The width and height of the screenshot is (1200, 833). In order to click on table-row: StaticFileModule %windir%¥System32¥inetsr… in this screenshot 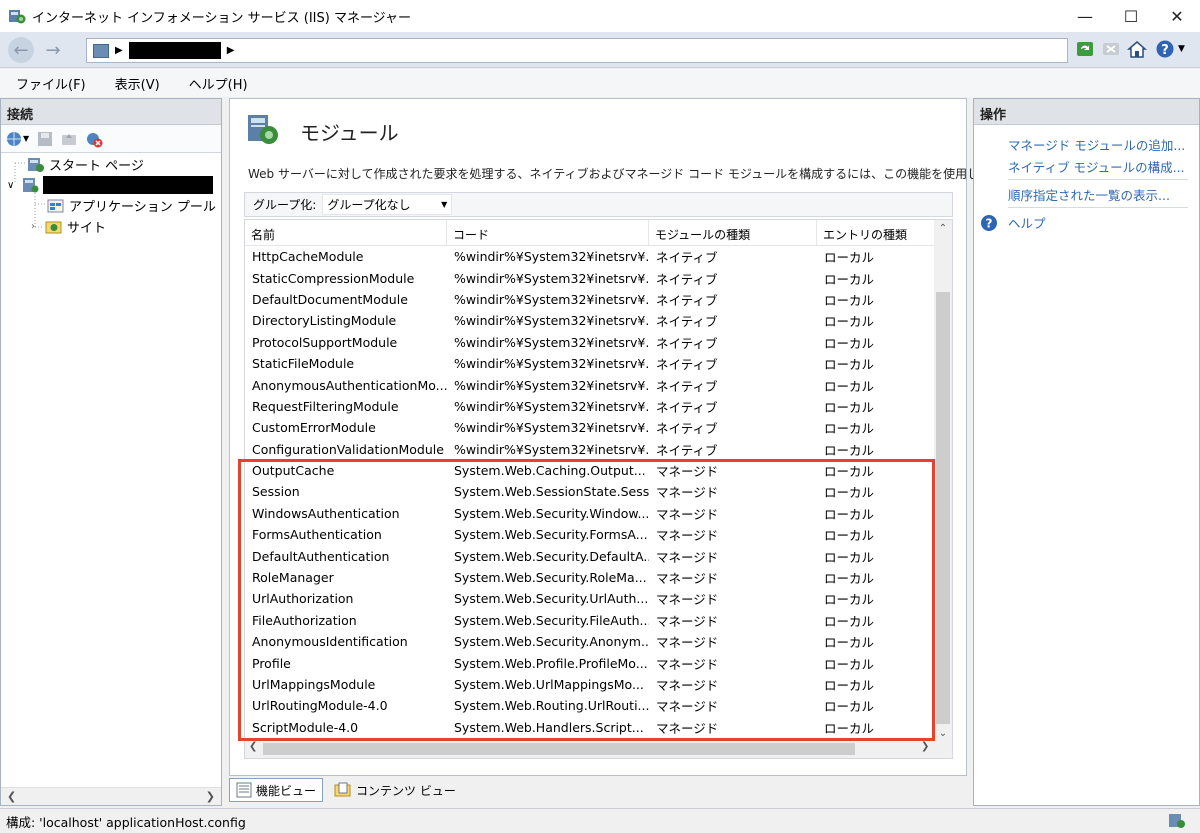, I will do `click(590, 363)`.